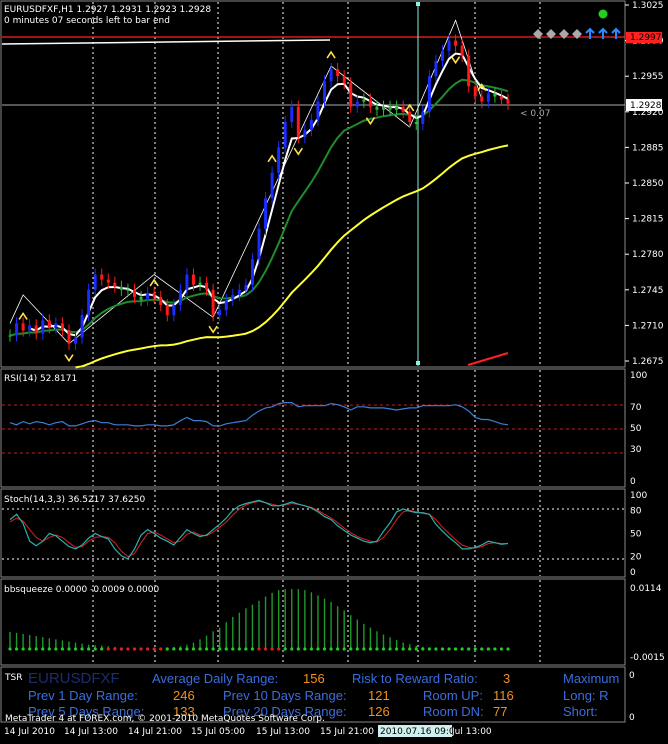 The image size is (668, 744). I want to click on tsr-axis-tick-bottom: 0, so click(632, 718).